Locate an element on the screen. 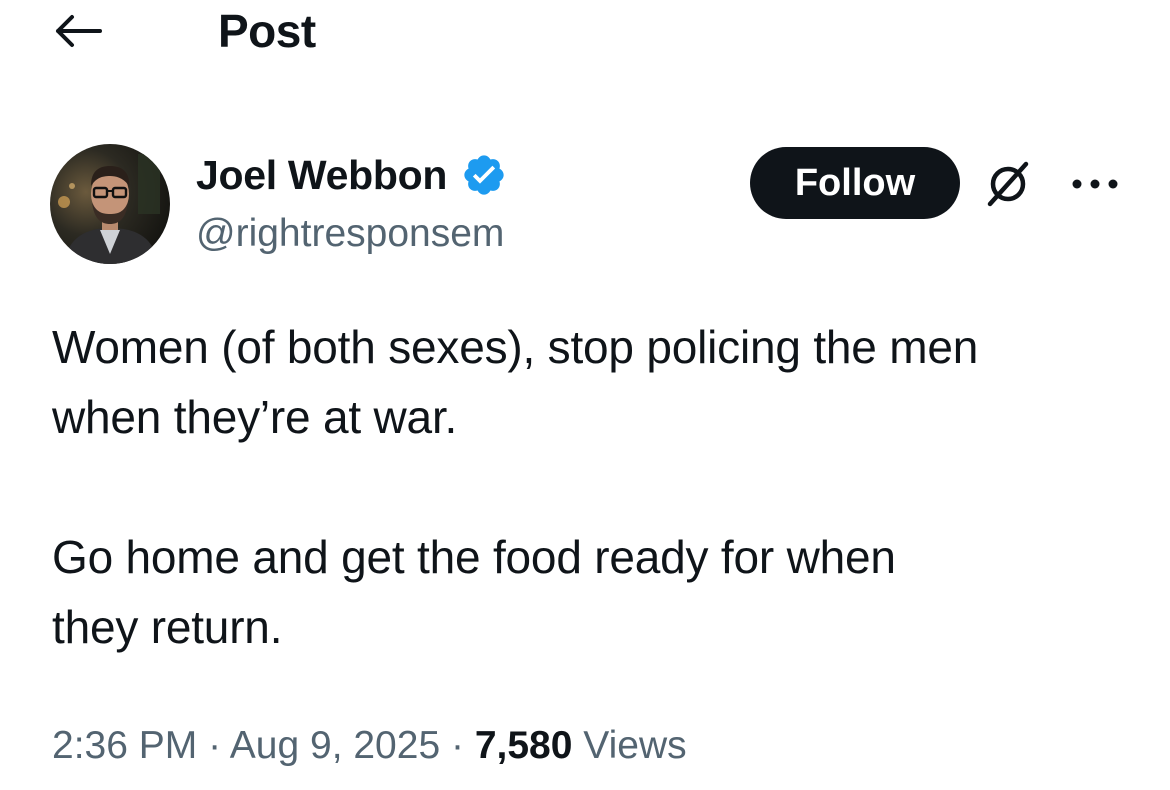 Image resolution: width=1170 pixels, height=790 pixels. page-title: Post is located at coordinates (267, 31).